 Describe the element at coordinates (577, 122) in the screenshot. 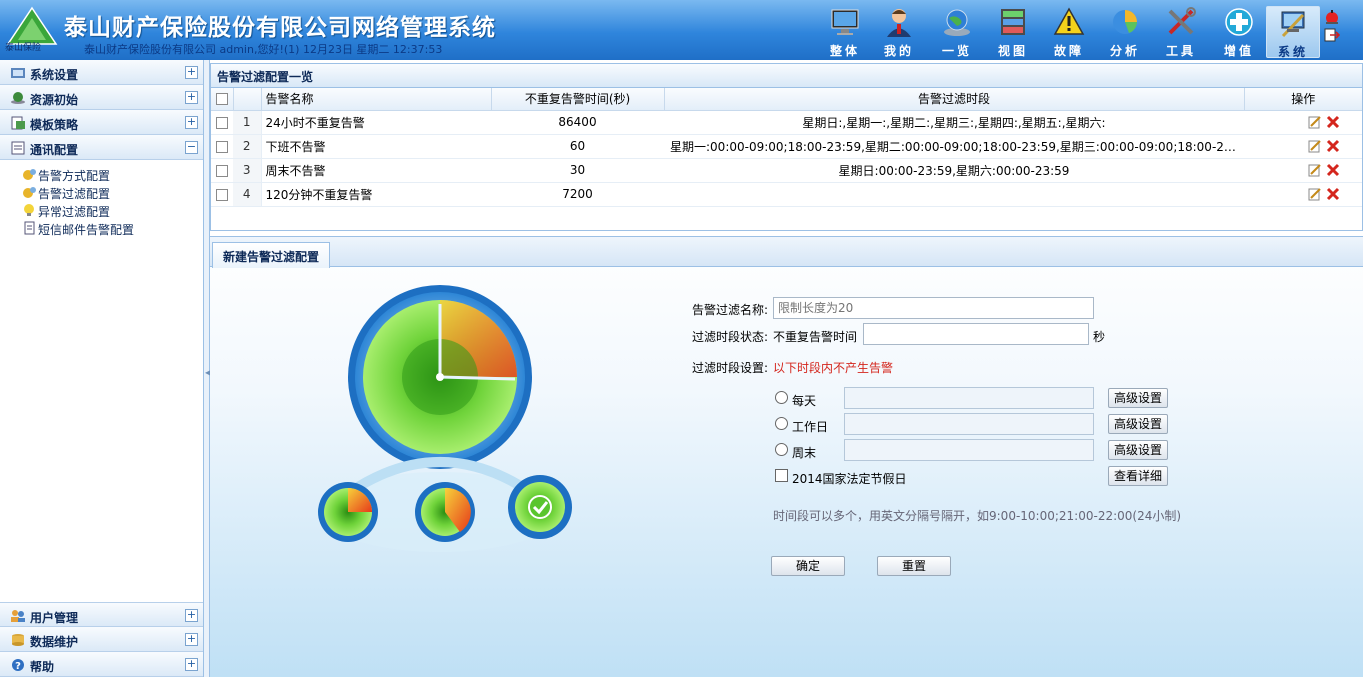

I see `interval-cell: 86400` at that location.